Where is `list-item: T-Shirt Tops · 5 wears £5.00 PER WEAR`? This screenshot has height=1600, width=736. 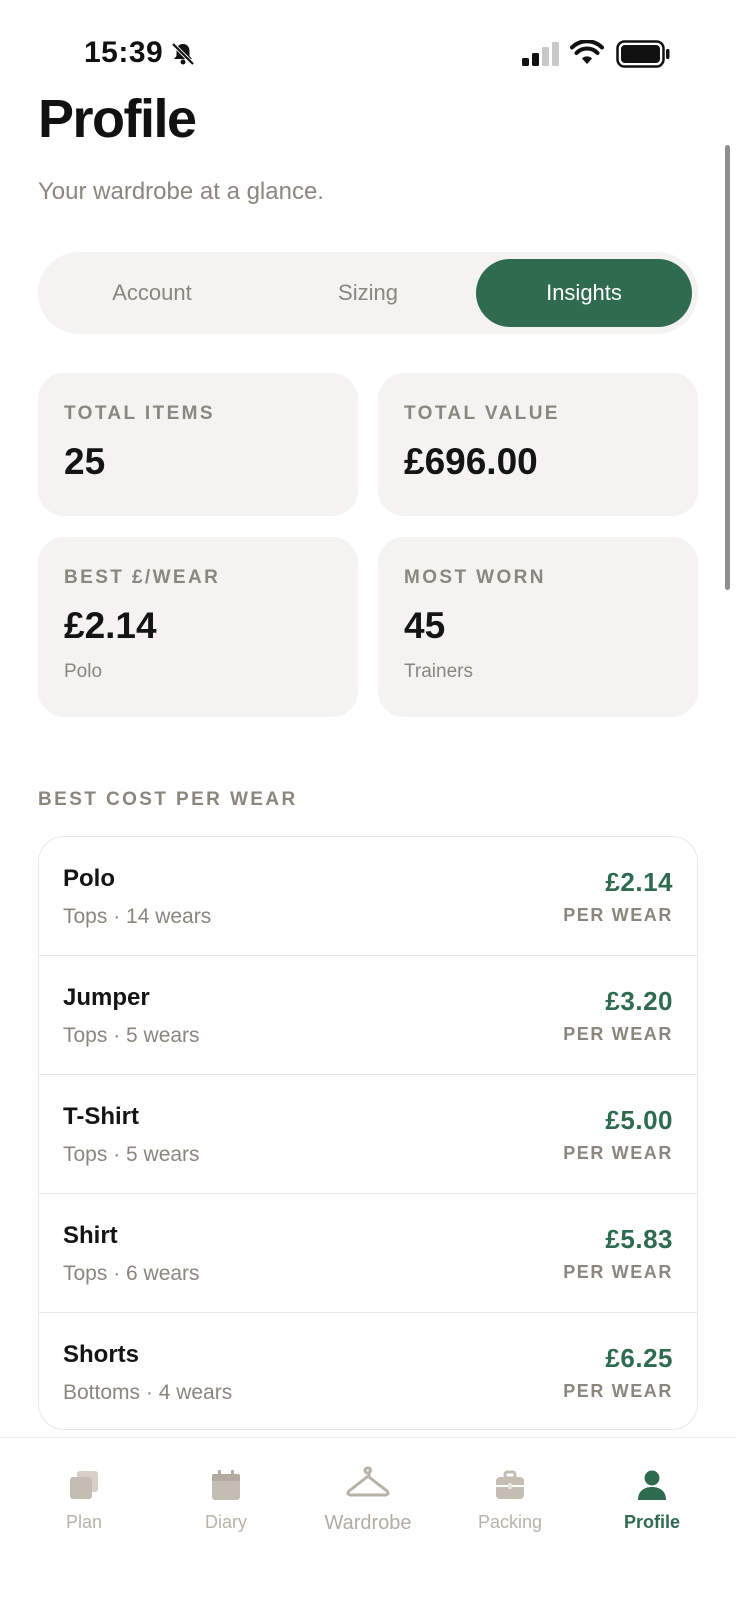 list-item: T-Shirt Tops · 5 wears £5.00 PER WEAR is located at coordinates (368, 1134).